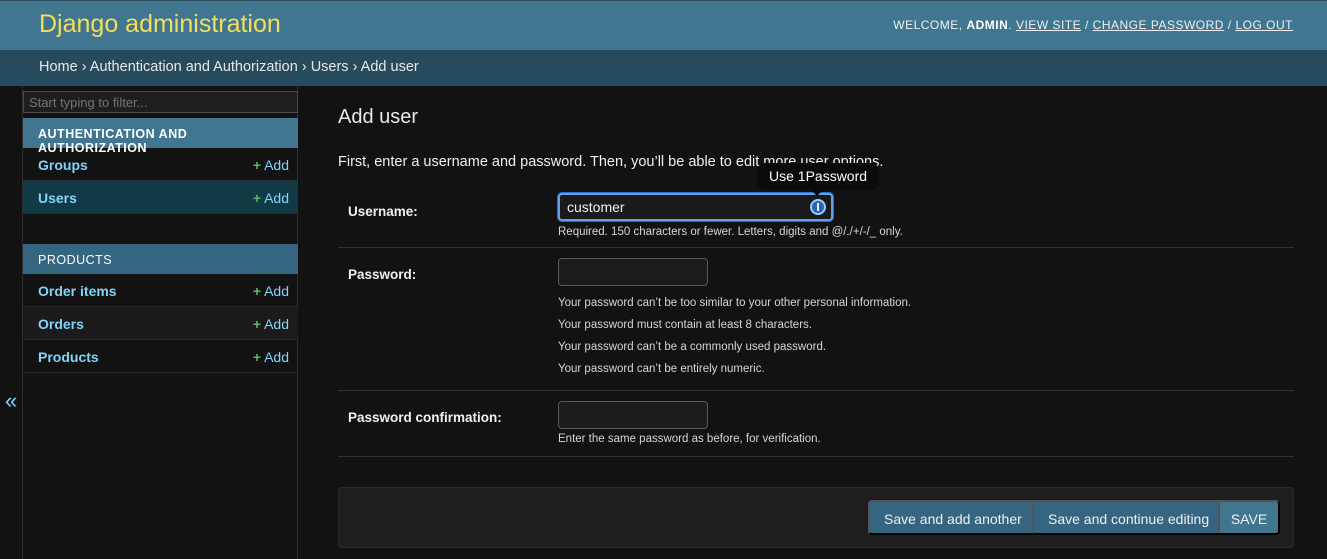  What do you see at coordinates (11, 401) in the screenshot?
I see `double-chevron-left-icon: «` at bounding box center [11, 401].